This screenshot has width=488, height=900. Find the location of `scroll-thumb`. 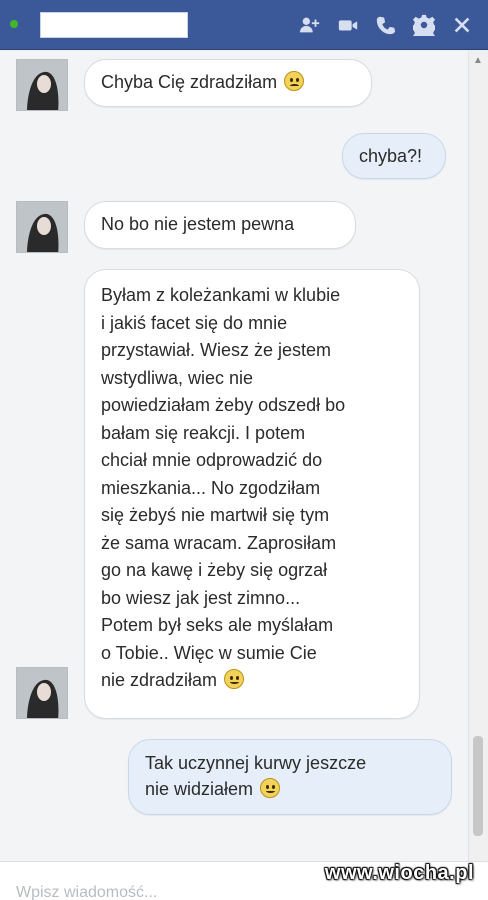

scroll-thumb is located at coordinates (478, 786).